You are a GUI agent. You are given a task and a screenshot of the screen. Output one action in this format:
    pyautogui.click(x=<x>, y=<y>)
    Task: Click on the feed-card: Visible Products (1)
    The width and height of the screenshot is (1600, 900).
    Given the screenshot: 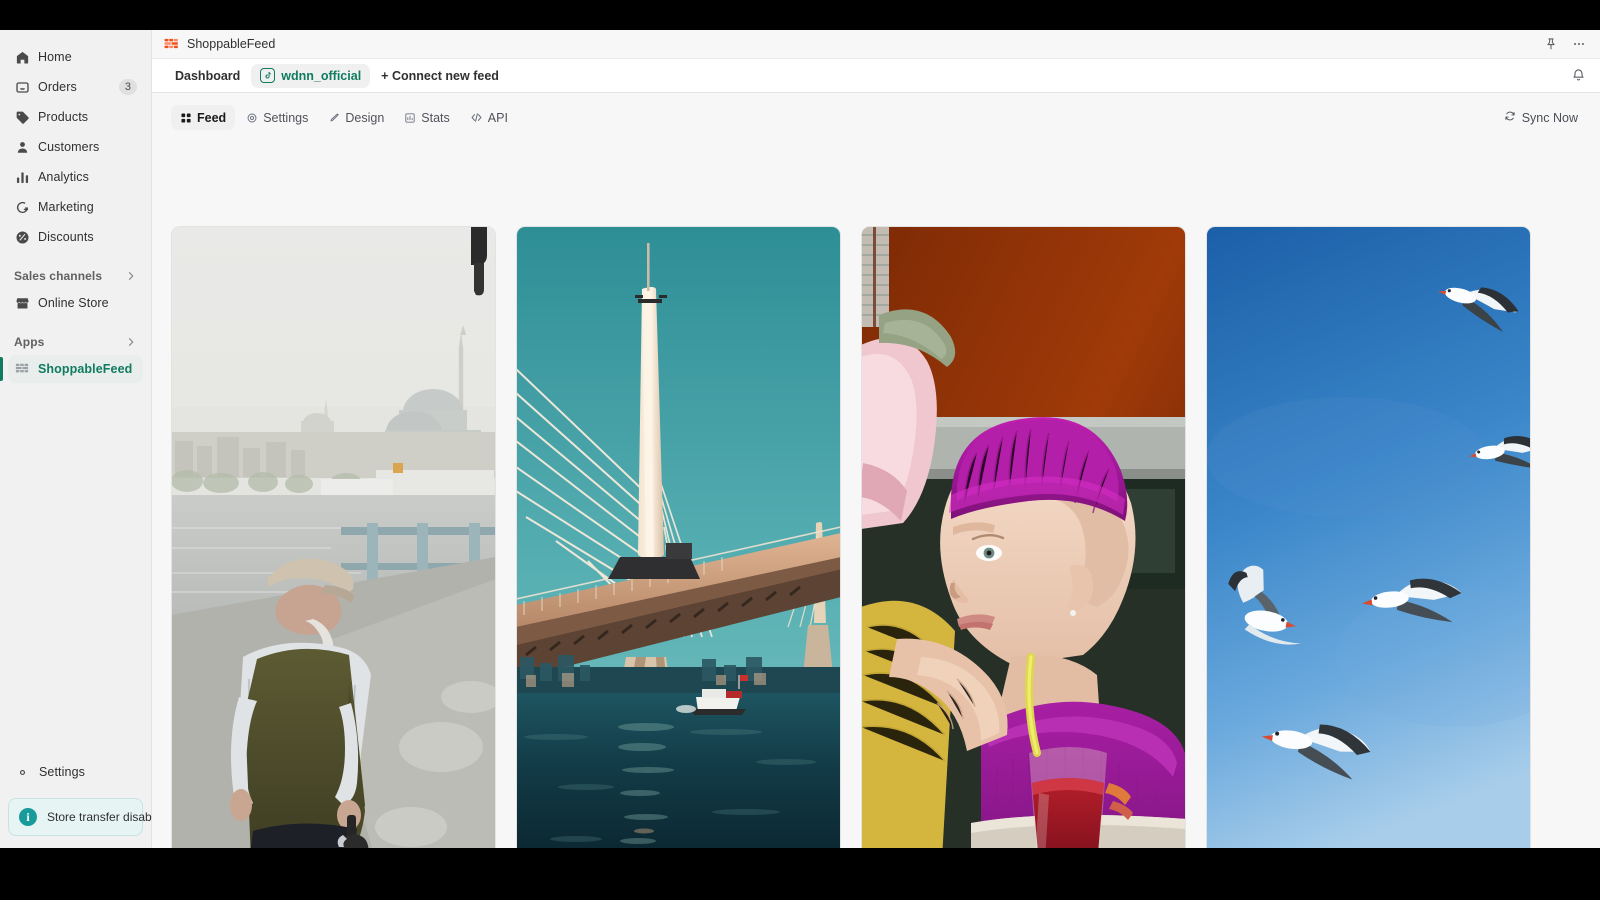 What is the action you would take?
    pyautogui.click(x=333, y=537)
    